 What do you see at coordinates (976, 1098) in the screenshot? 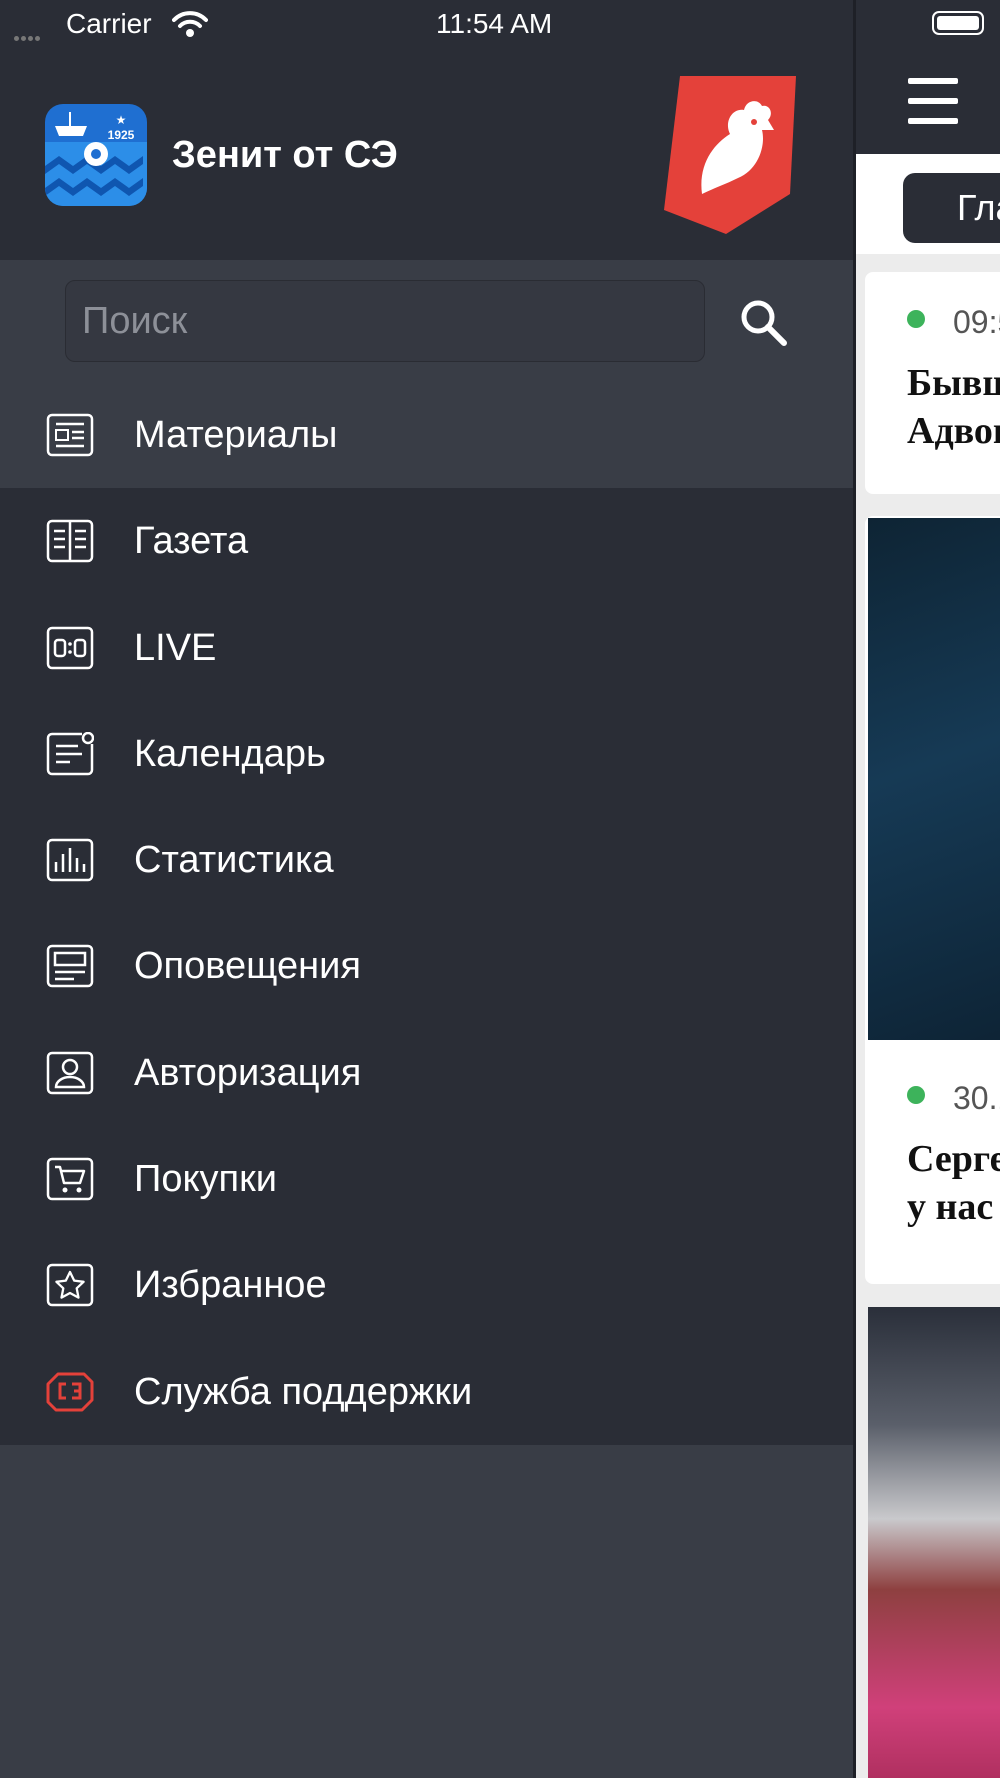
I see `news-date: 30.1` at bounding box center [976, 1098].